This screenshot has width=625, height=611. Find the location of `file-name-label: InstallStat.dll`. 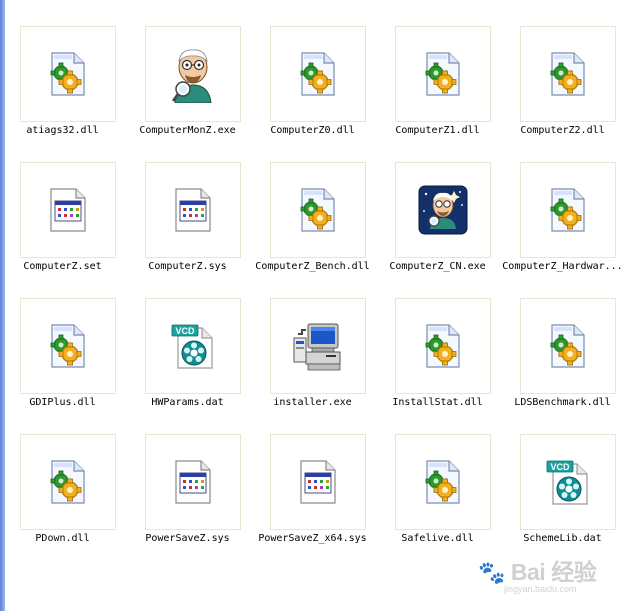

file-name-label: InstallStat.dll is located at coordinates (437, 403).